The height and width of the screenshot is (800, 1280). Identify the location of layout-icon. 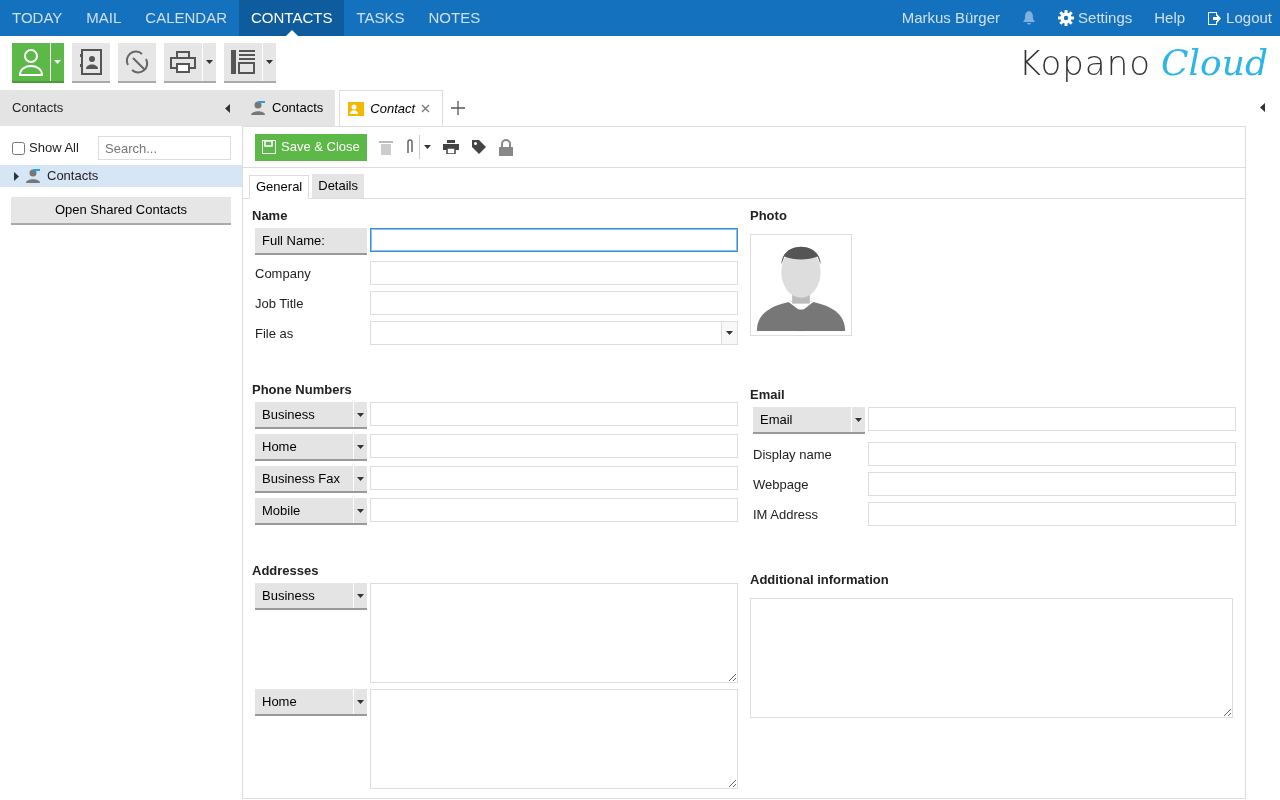
(243, 62).